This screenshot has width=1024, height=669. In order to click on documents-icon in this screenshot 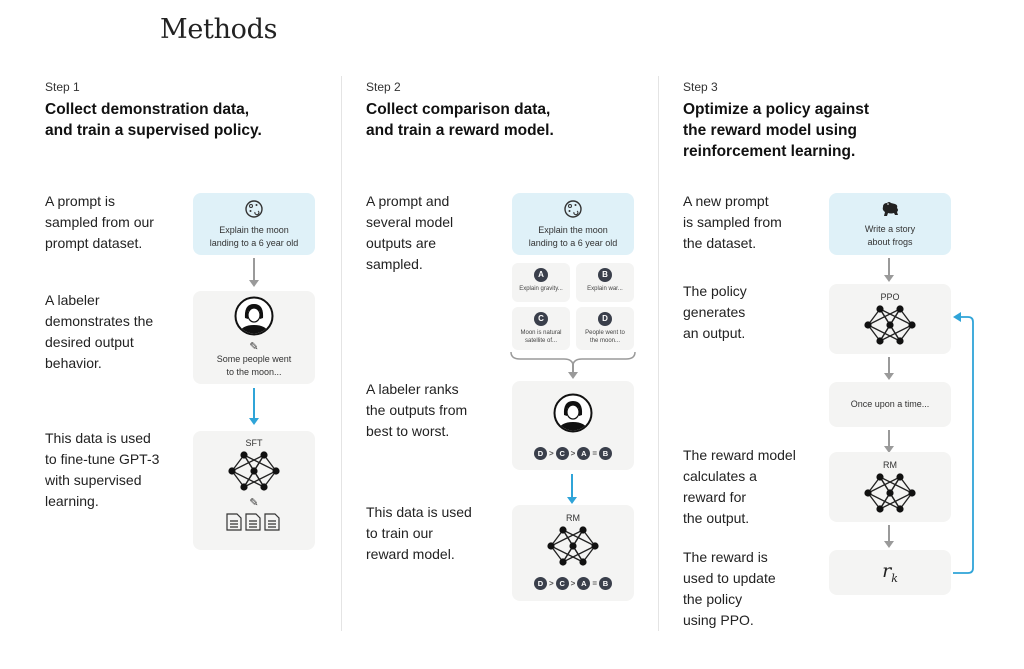, I will do `click(253, 522)`.